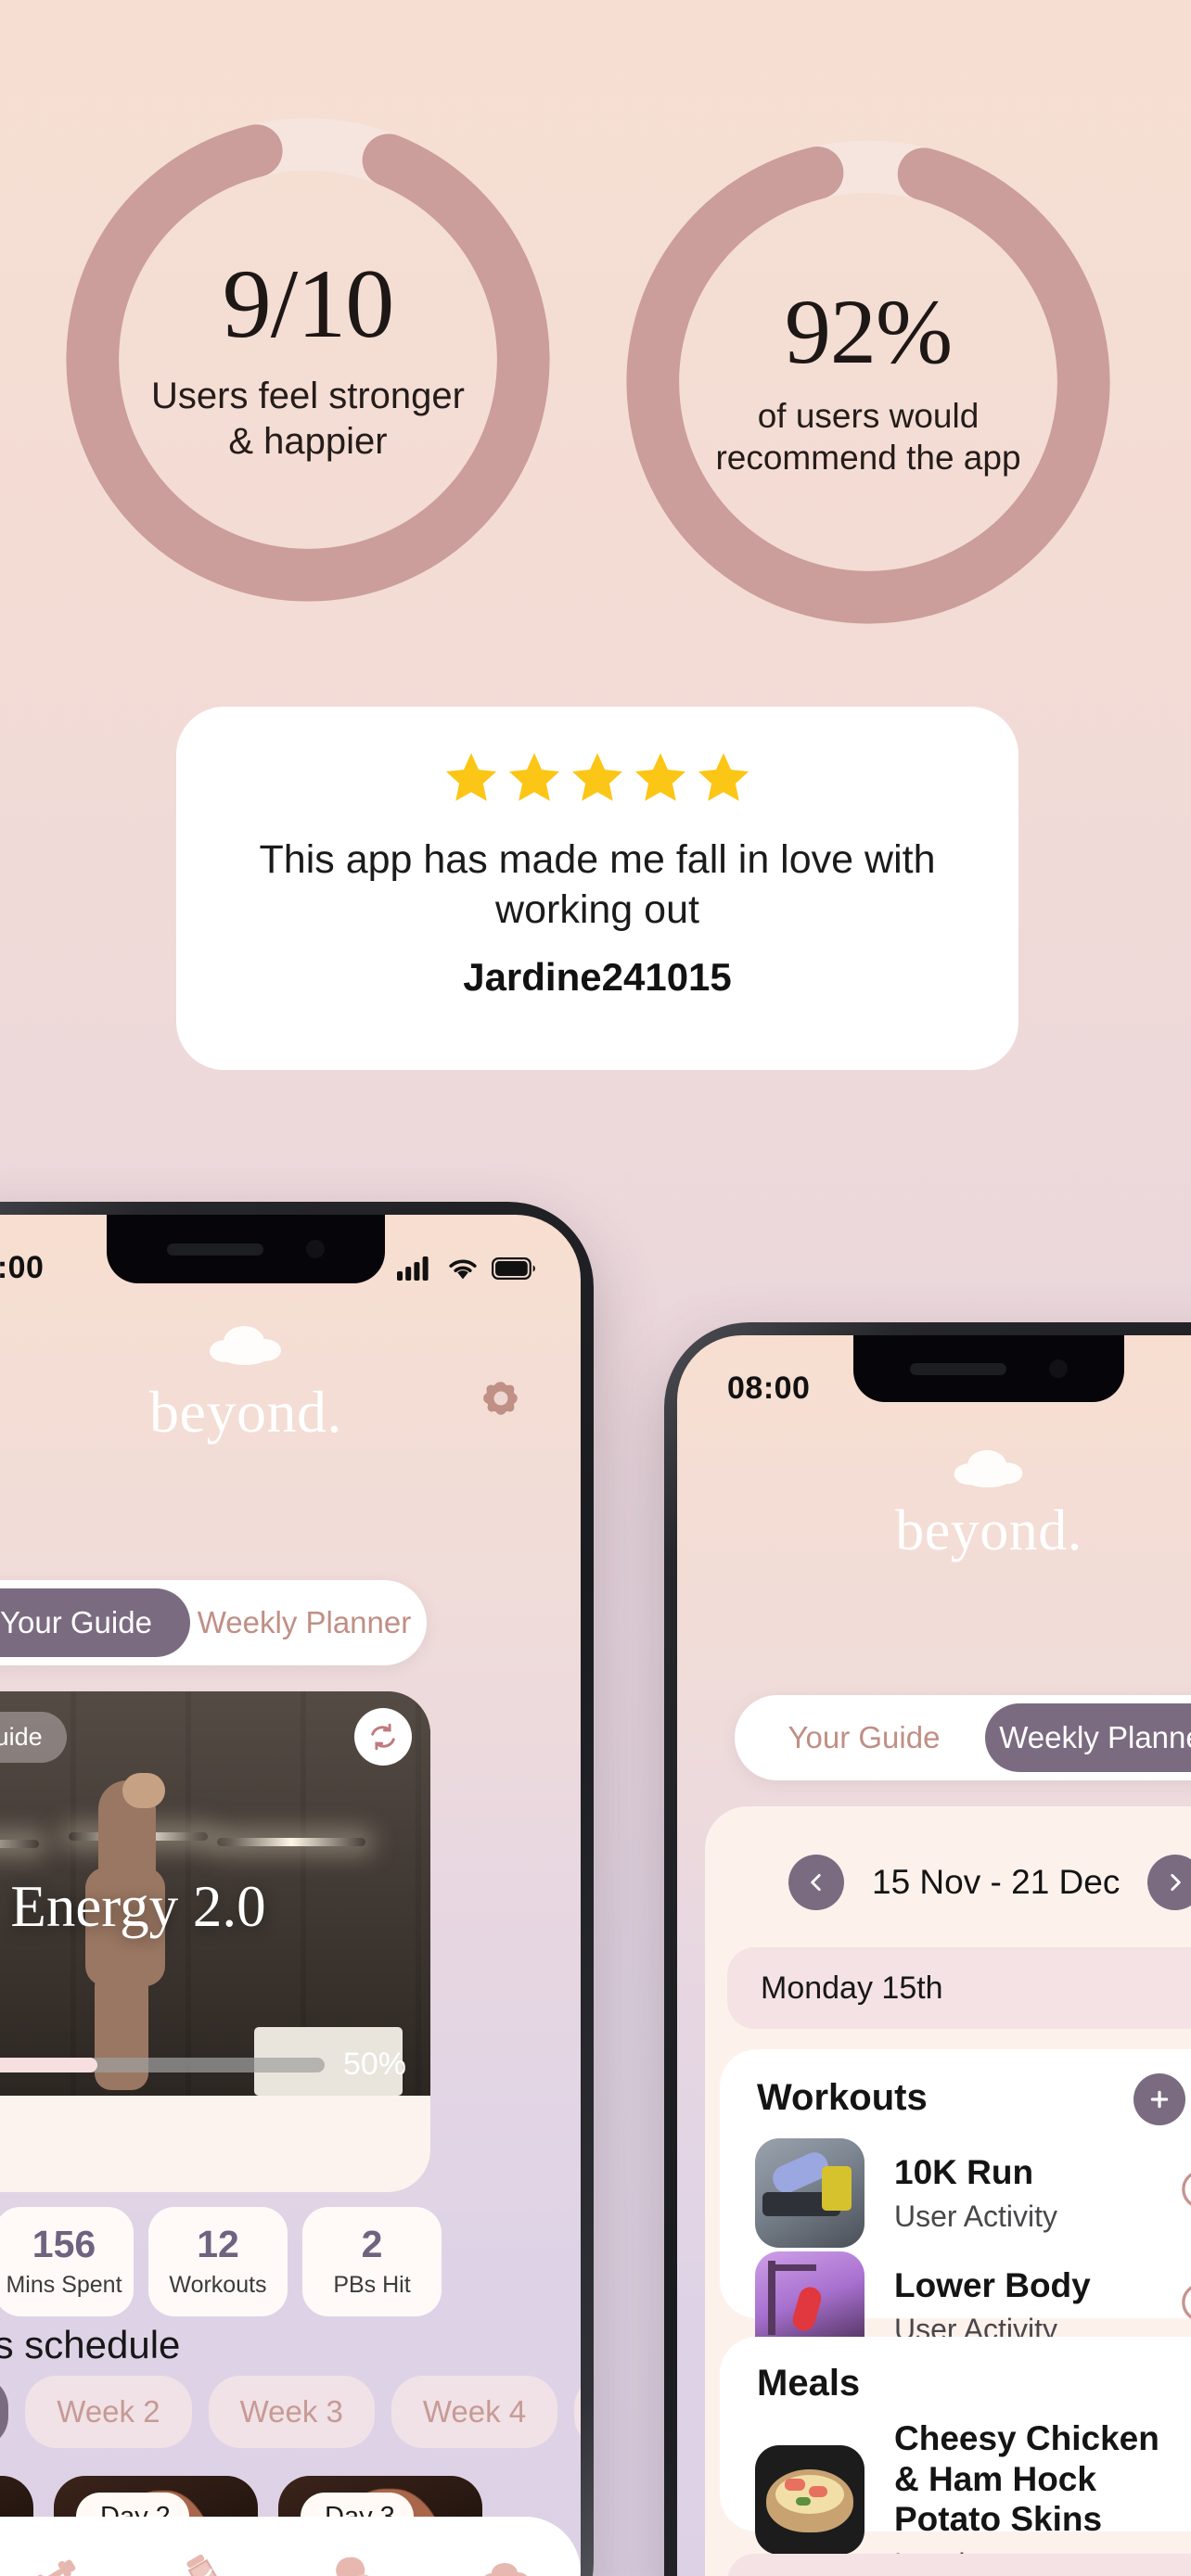 The image size is (1191, 2576). Describe the element at coordinates (308, 359) in the screenshot. I see `stat-ring-users-feel: 9/10 Users feel stronger & happier` at that location.